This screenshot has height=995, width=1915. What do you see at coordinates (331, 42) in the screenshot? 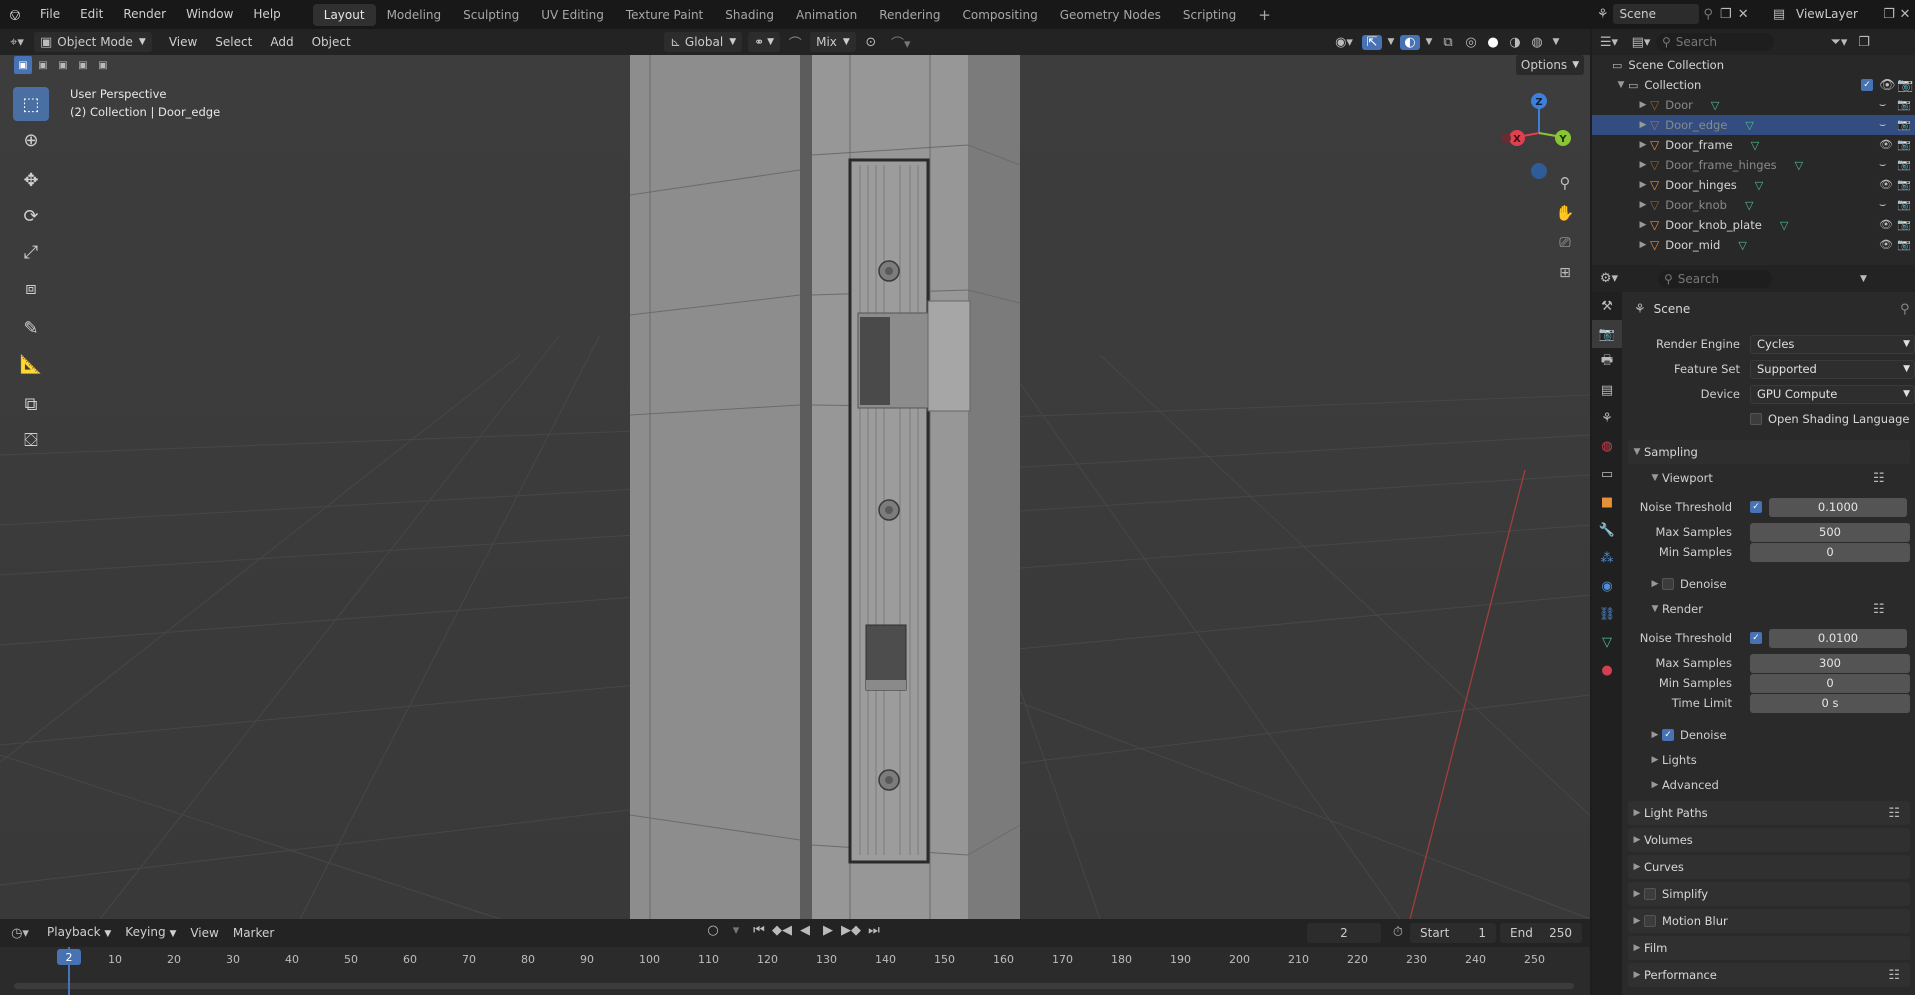
I see `menu-object: Object` at bounding box center [331, 42].